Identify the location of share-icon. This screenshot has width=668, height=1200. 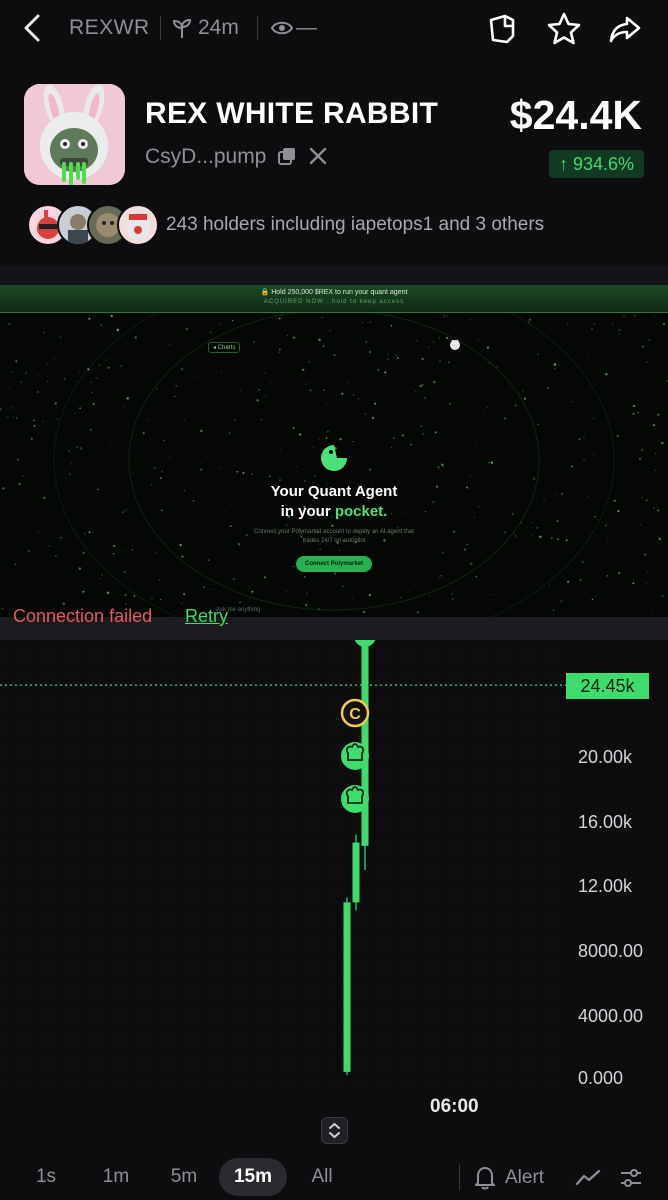
(626, 29).